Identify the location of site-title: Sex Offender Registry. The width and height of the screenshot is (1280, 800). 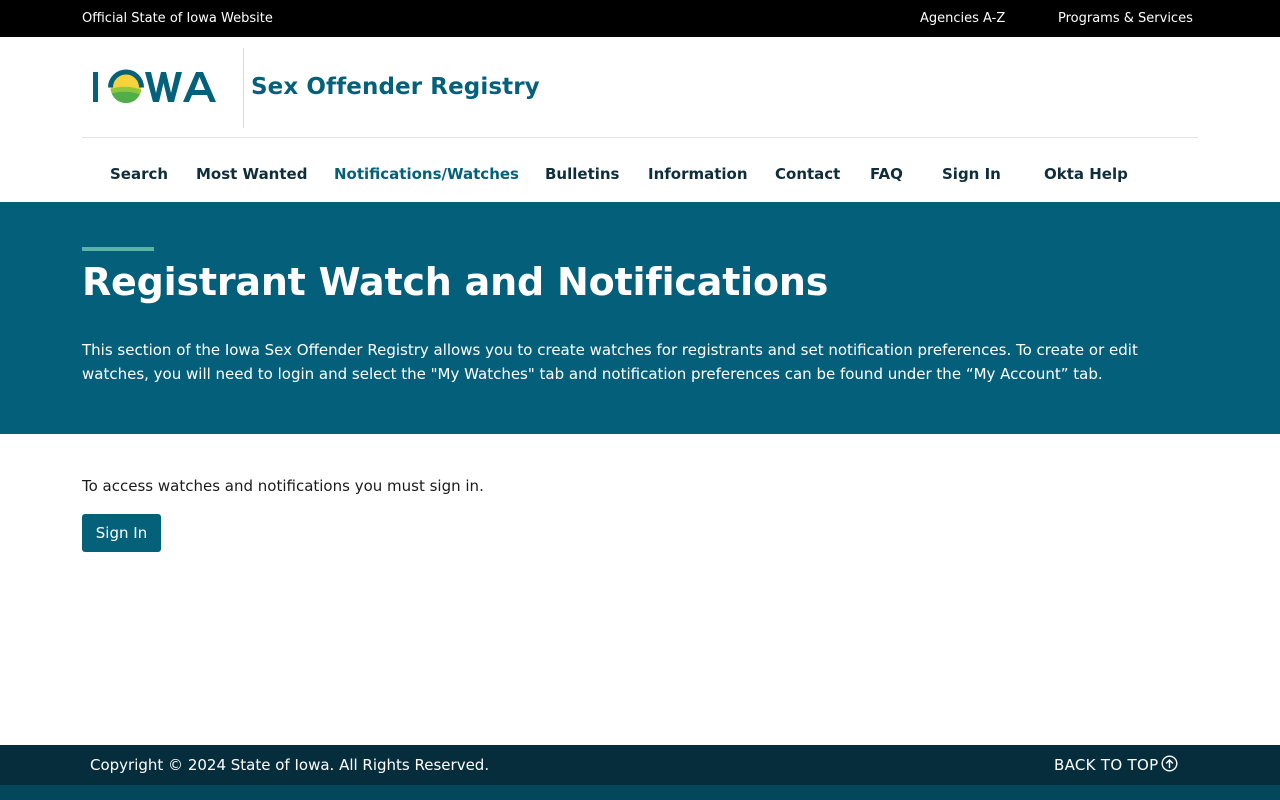
(395, 87).